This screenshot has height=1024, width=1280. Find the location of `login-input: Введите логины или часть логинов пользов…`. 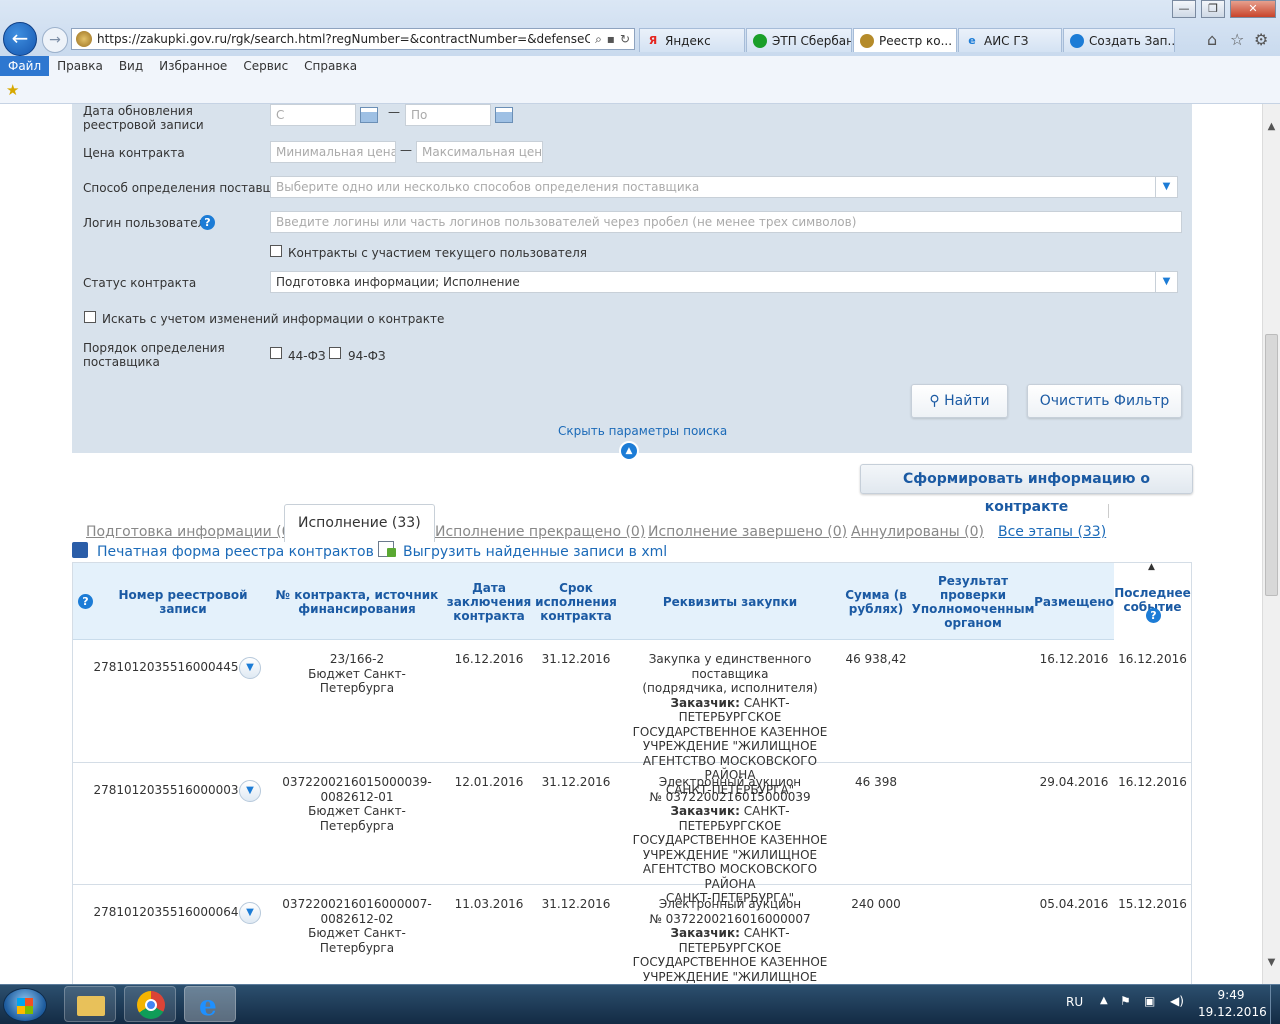

login-input: Введите логины или часть логинов пользов… is located at coordinates (726, 222).